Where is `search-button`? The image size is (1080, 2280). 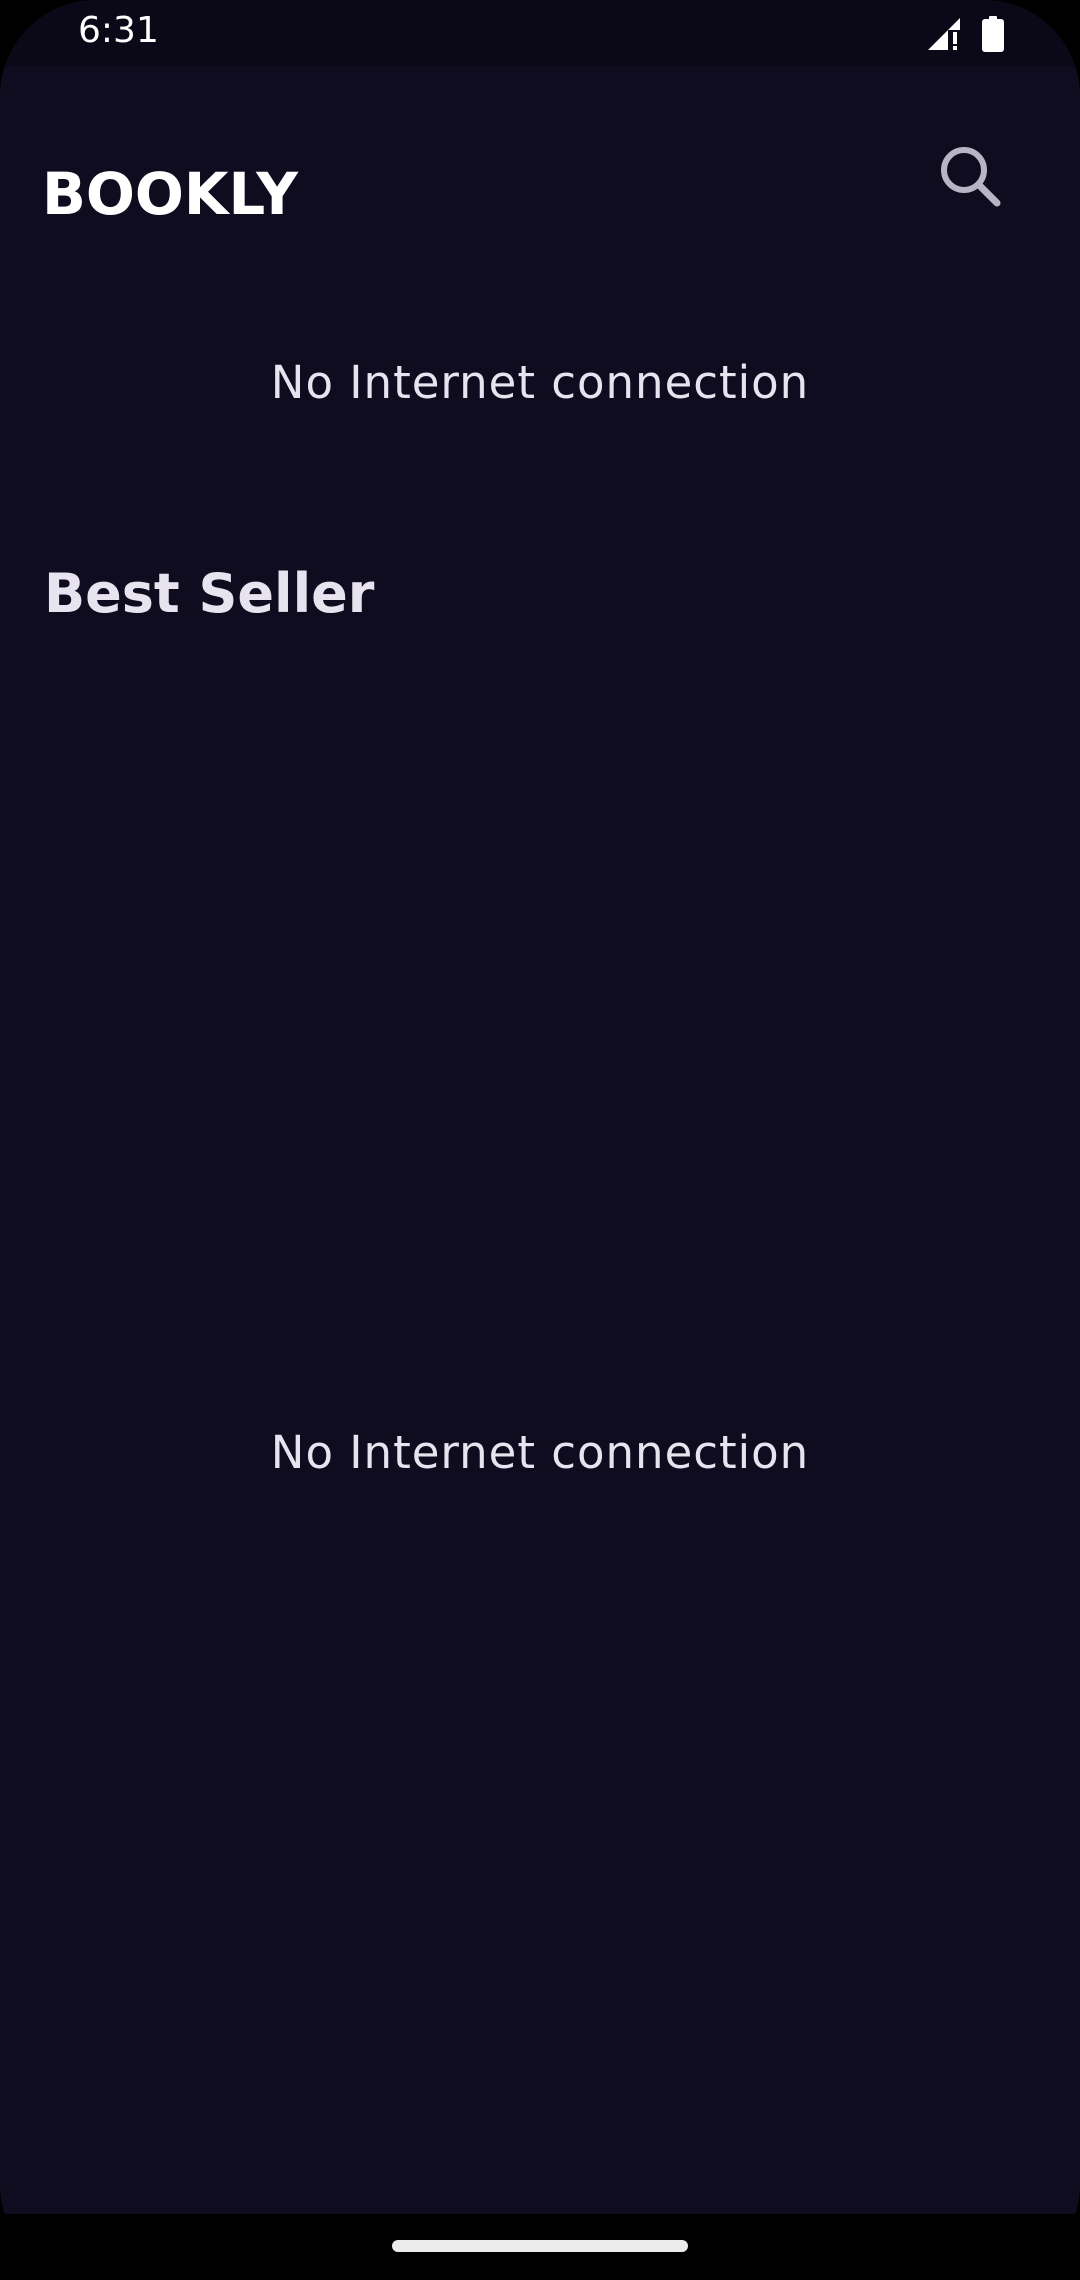
search-button is located at coordinates (970, 176).